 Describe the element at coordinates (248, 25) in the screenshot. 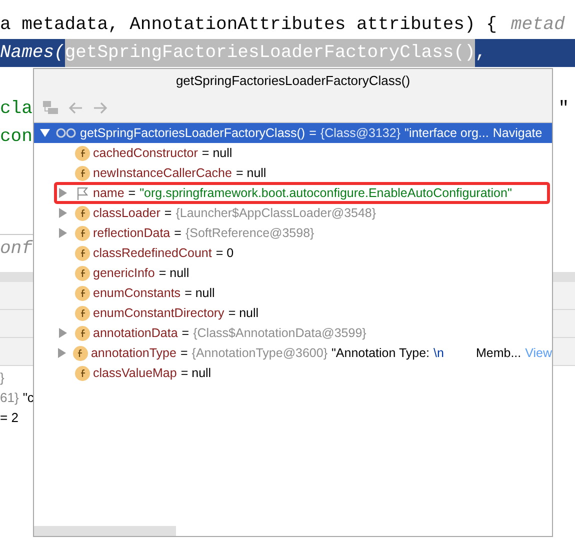

I see `code-text: a metadata, AnnotationAttributes attributes) {` at that location.